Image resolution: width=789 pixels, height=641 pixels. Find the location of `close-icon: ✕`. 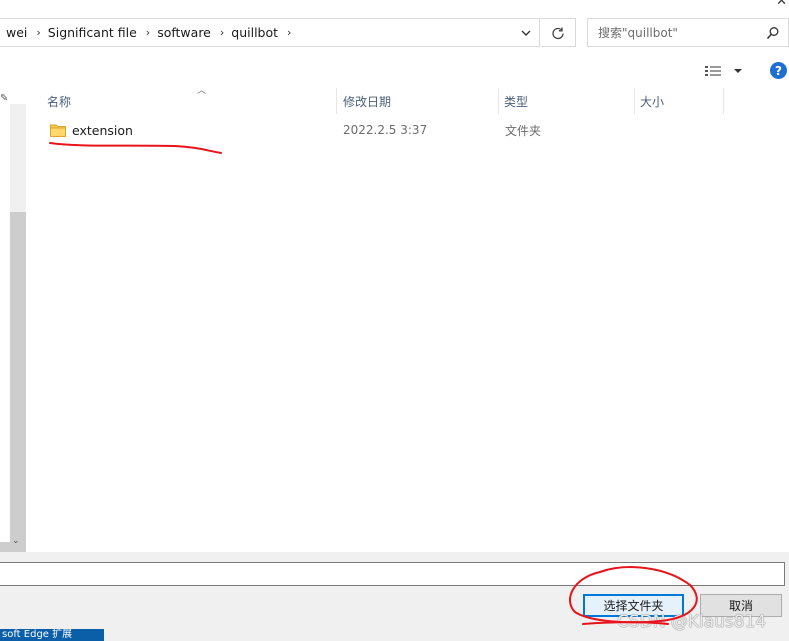

close-icon: ✕ is located at coordinates (781, 4).